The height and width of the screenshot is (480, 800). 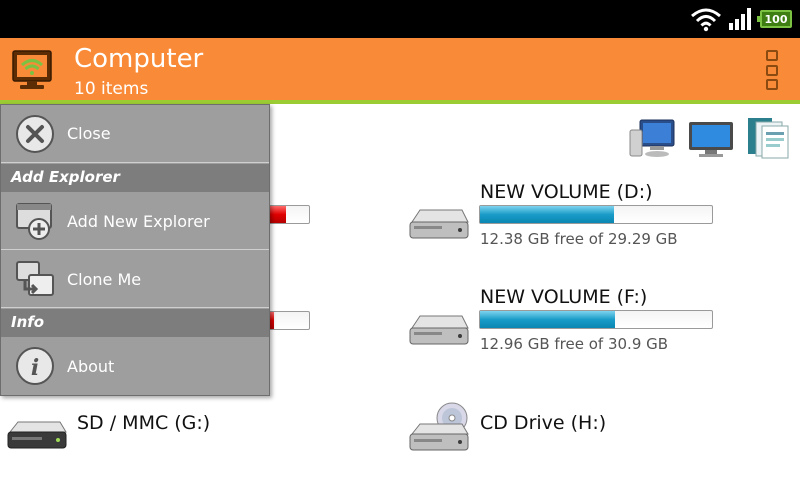 I want to click on view-mode-toolbar, so click(x=711, y=138).